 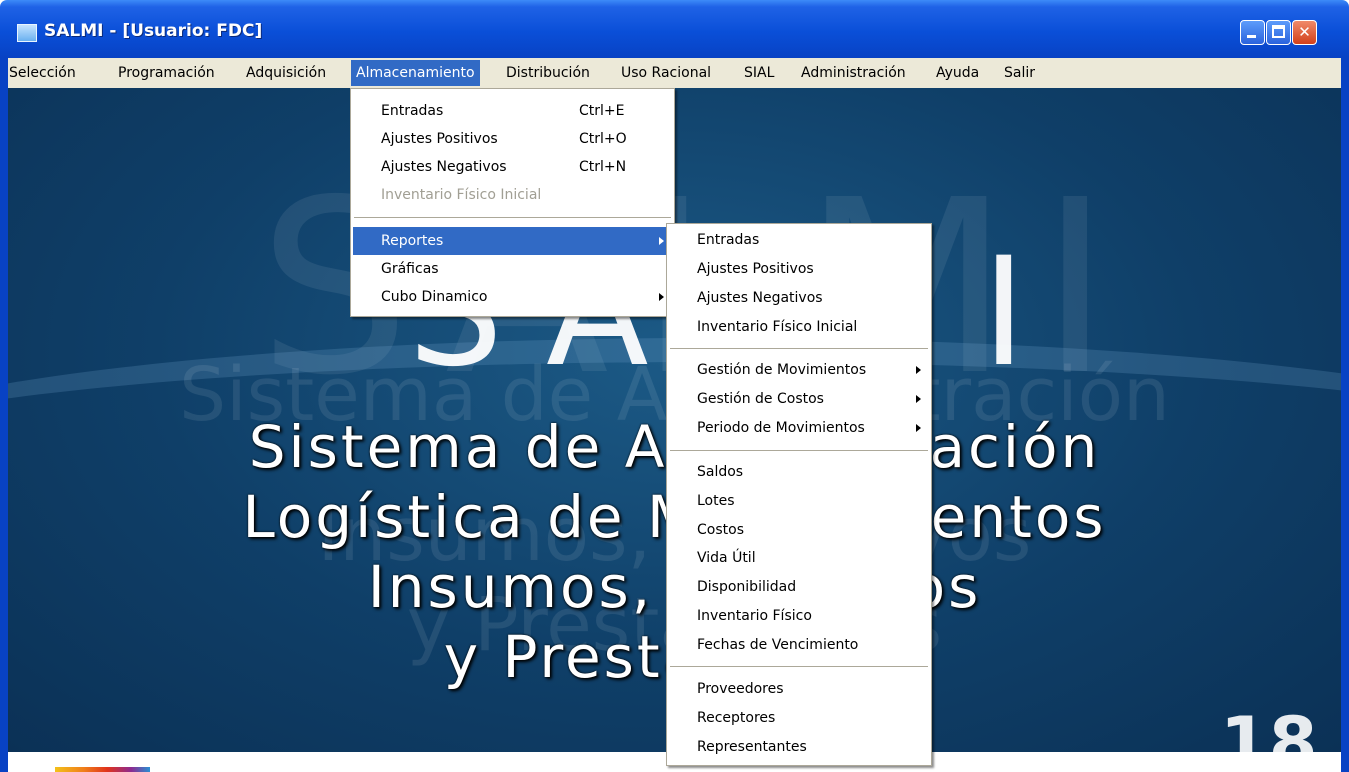 What do you see at coordinates (102, 769) in the screenshot?
I see `color-logo-stripe` at bounding box center [102, 769].